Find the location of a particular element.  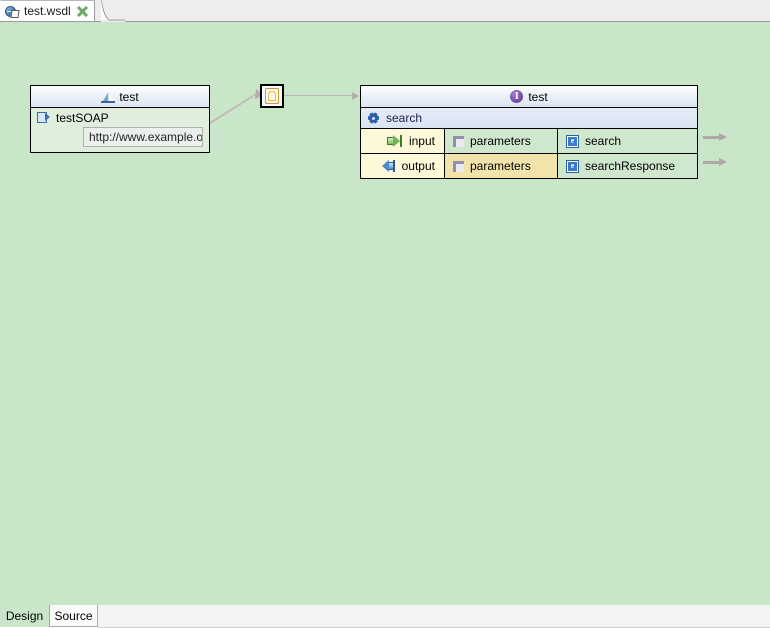

service-icon is located at coordinates (108, 96).